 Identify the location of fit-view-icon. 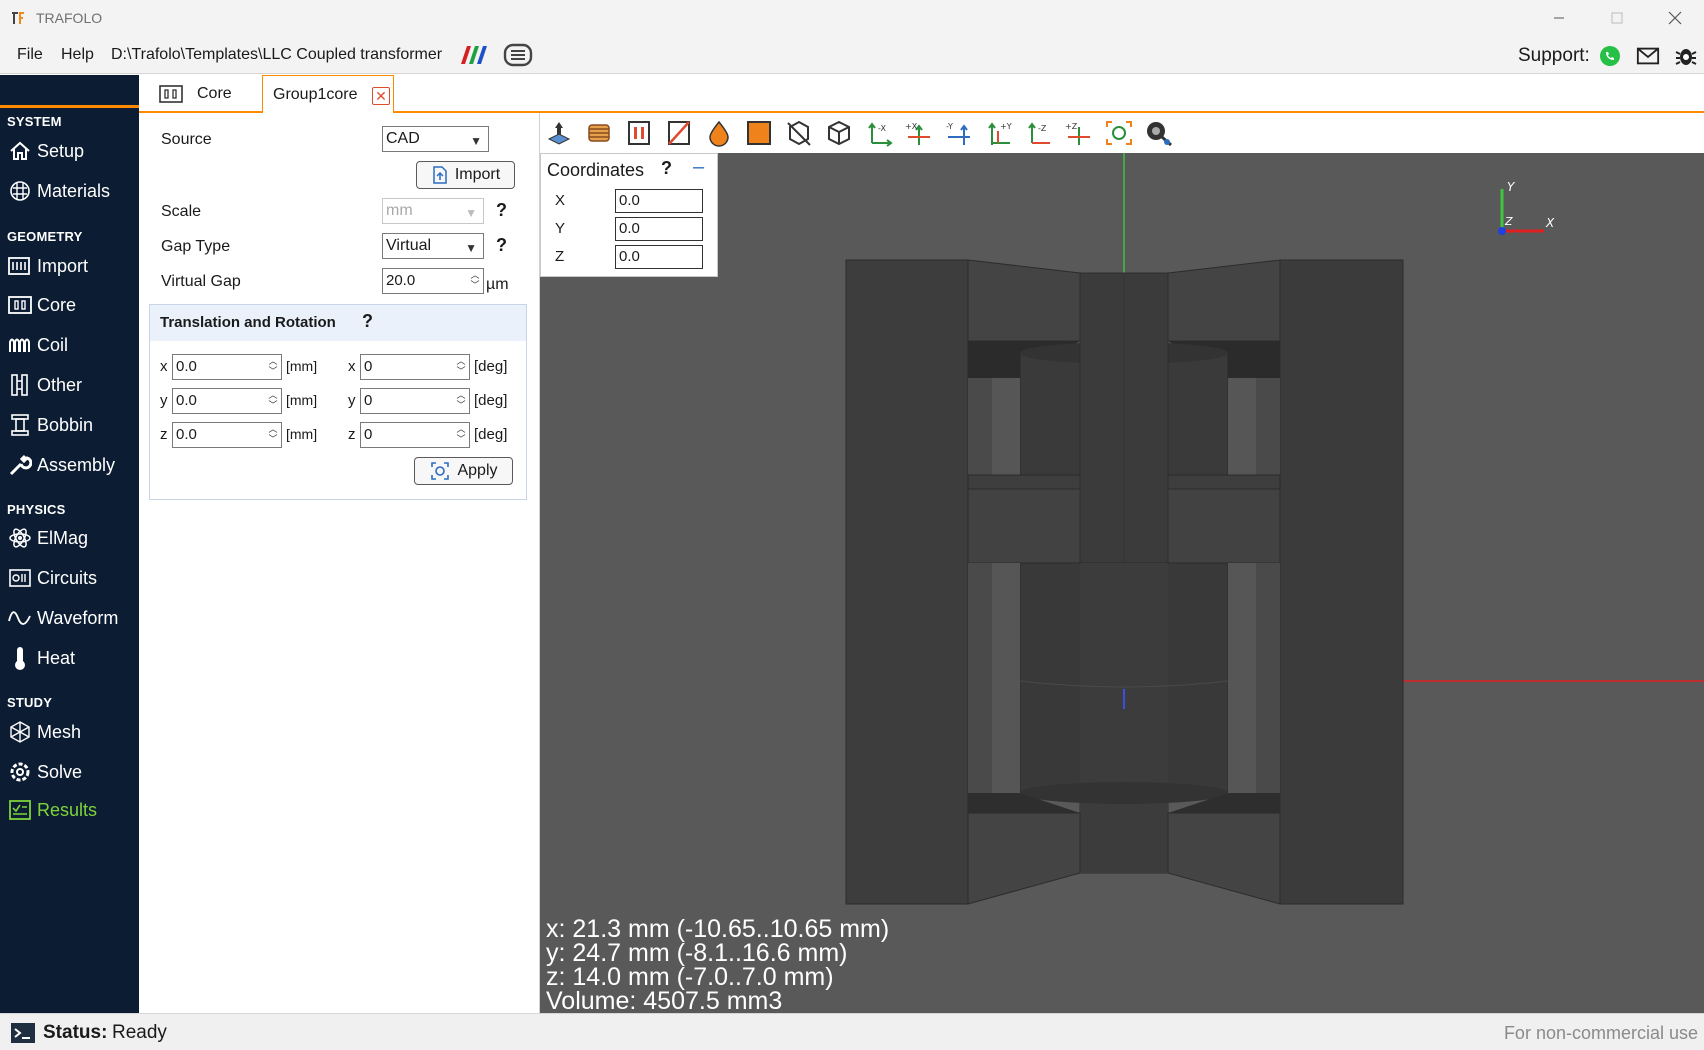
(1119, 133).